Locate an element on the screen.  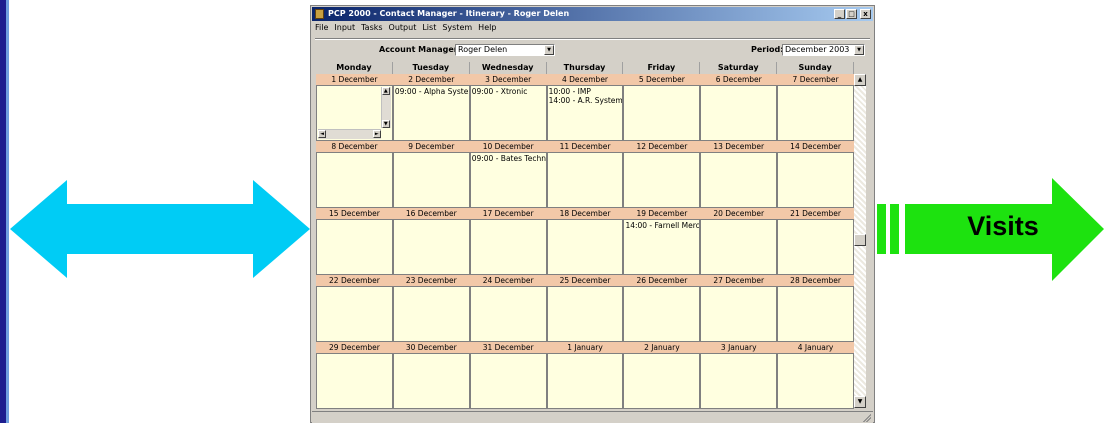
status-bar is located at coordinates (592, 417).